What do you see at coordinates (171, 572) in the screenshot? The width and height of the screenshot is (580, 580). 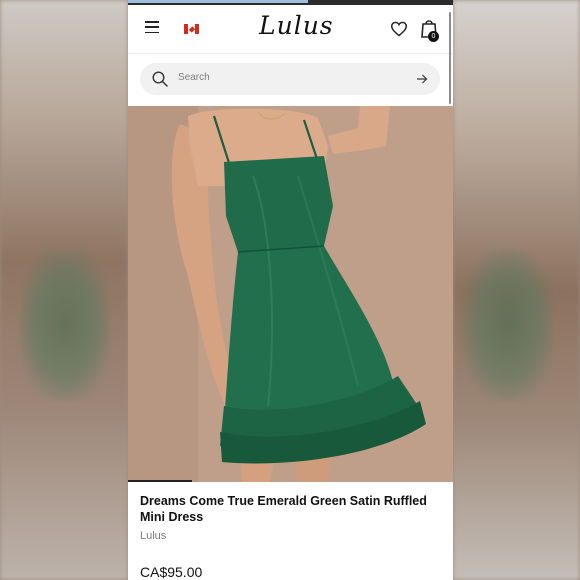 I see `product-price: CA$95.00` at bounding box center [171, 572].